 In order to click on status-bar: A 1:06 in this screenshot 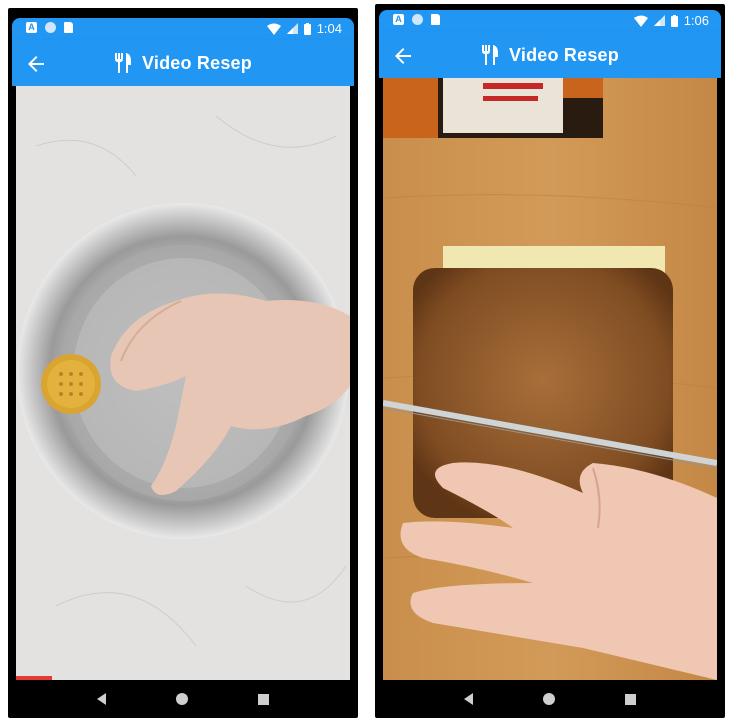, I will do `click(550, 21)`.